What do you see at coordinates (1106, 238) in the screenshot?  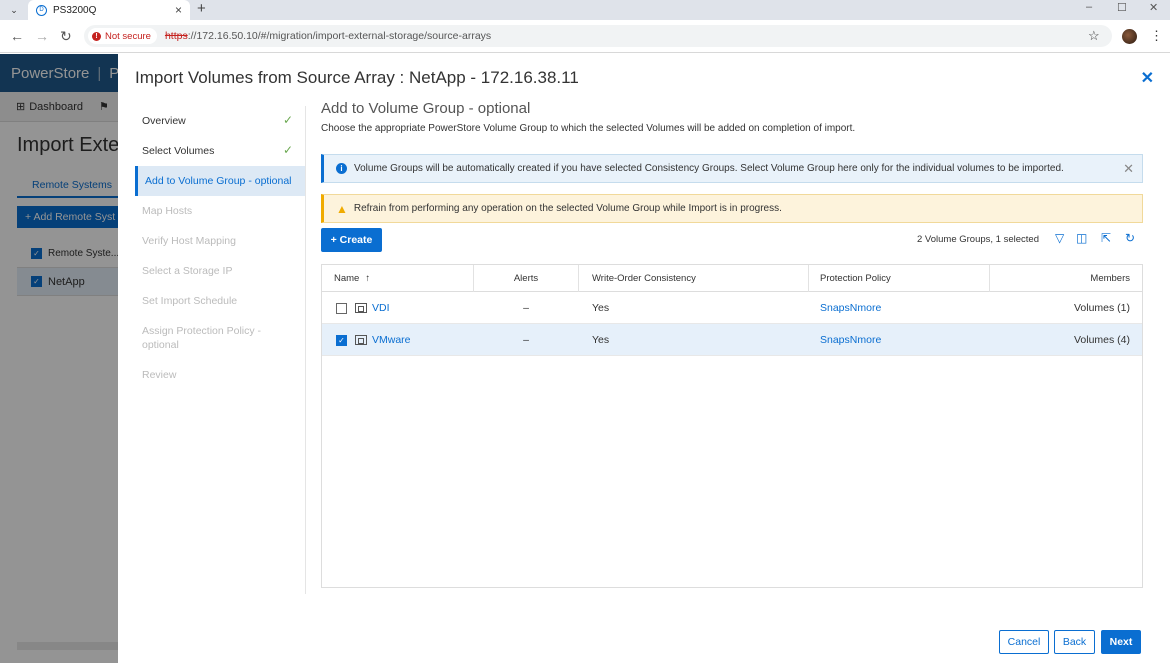 I see `export-icon: ⇱` at bounding box center [1106, 238].